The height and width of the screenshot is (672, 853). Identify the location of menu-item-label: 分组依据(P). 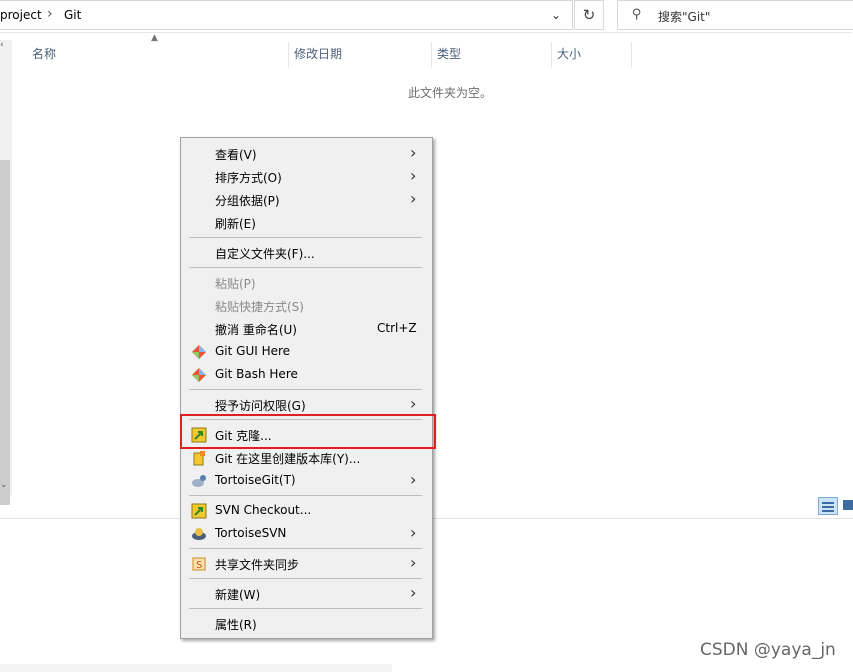
(247, 201).